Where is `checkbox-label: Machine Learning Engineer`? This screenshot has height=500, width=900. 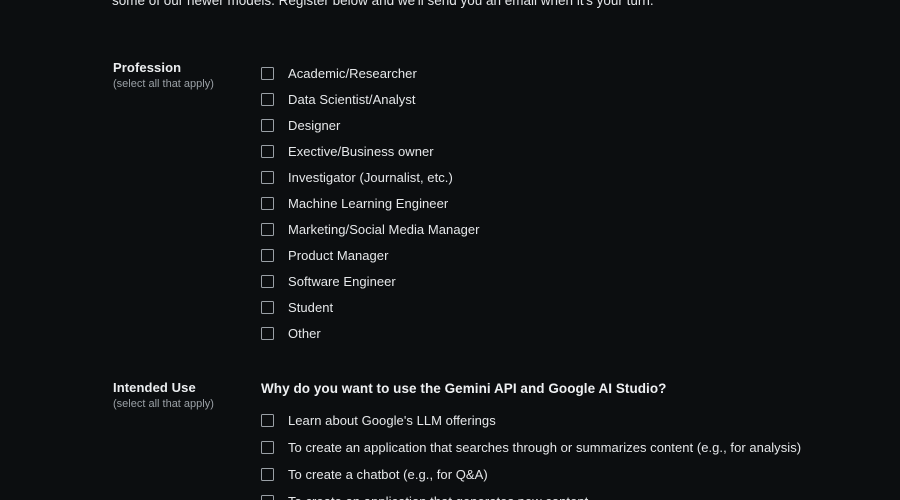 checkbox-label: Machine Learning Engineer is located at coordinates (368, 203).